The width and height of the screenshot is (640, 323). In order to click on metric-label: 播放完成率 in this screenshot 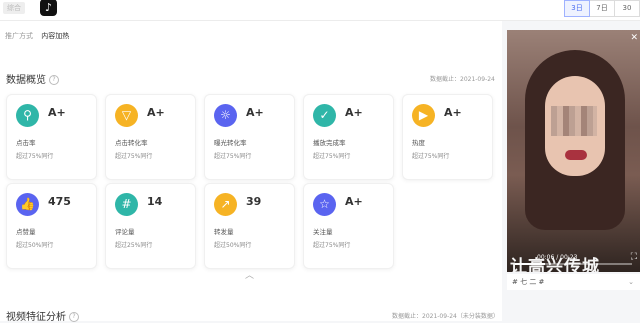, I will do `click(329, 143)`.